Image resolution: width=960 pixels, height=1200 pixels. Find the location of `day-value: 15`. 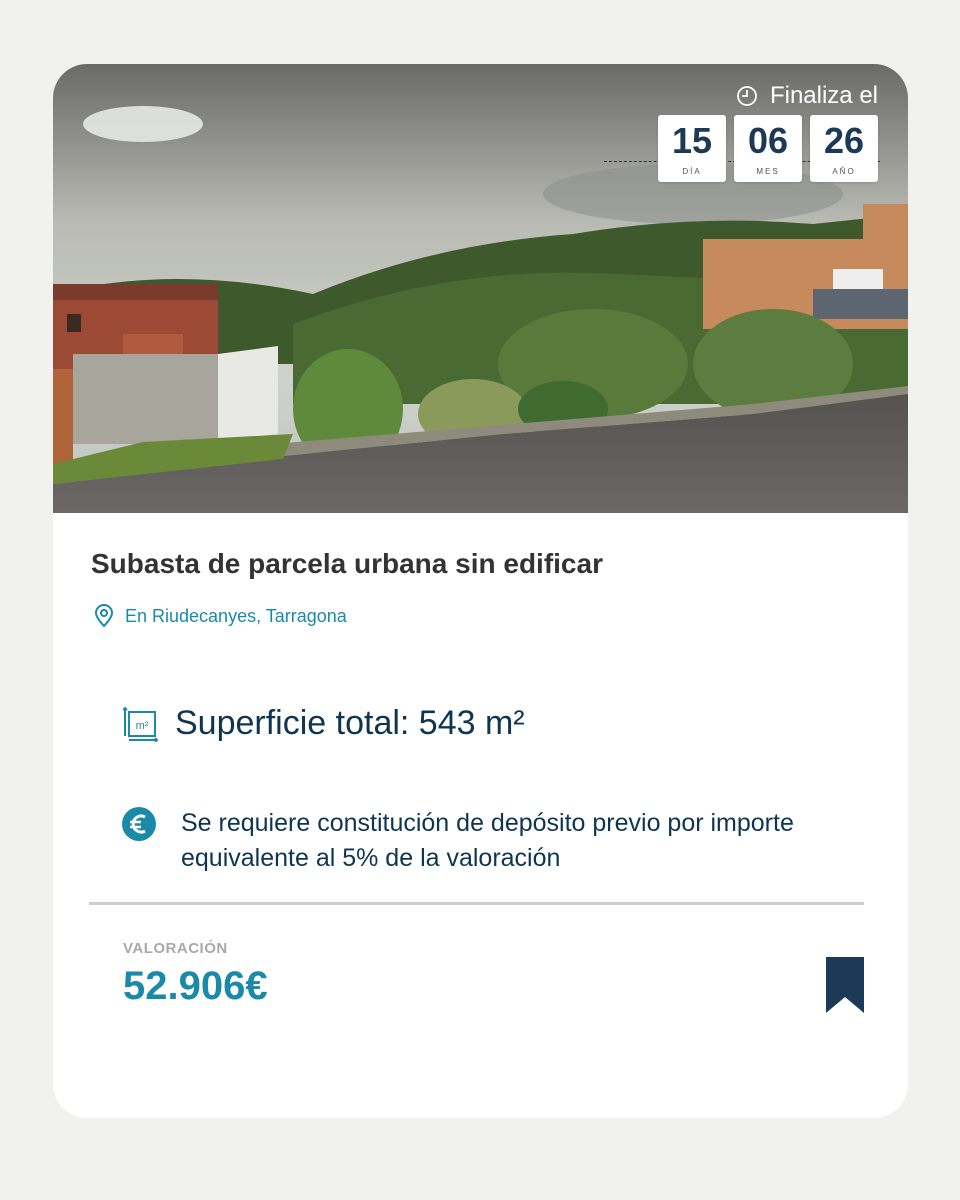

day-value: 15 is located at coordinates (692, 140).